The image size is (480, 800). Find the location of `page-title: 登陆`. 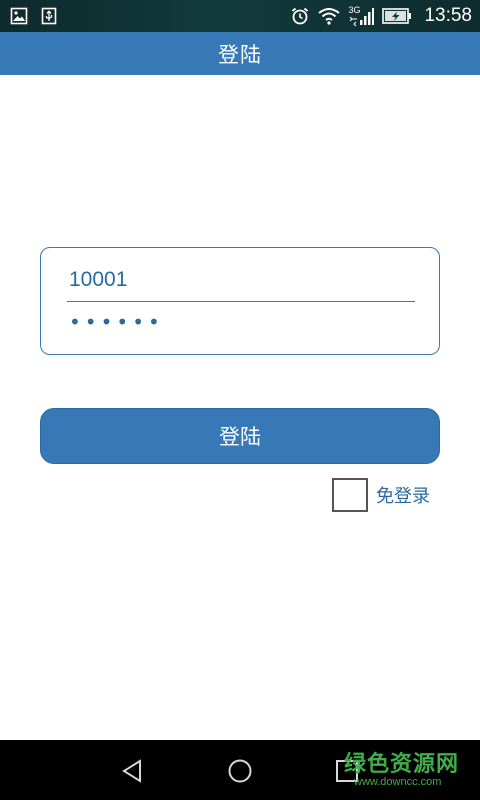

page-title: 登陆 is located at coordinates (240, 54).